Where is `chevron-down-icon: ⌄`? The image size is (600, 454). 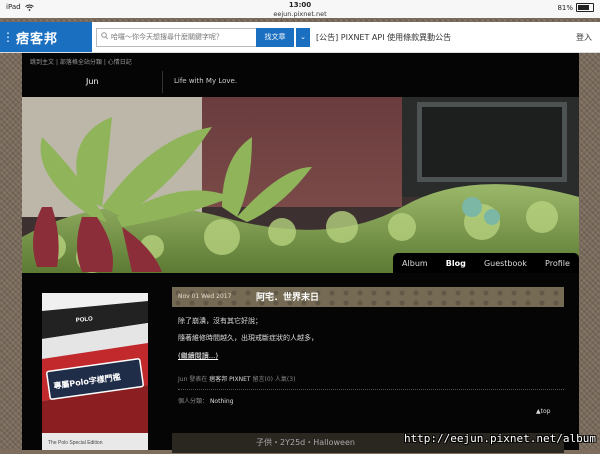 chevron-down-icon: ⌄ is located at coordinates (303, 37).